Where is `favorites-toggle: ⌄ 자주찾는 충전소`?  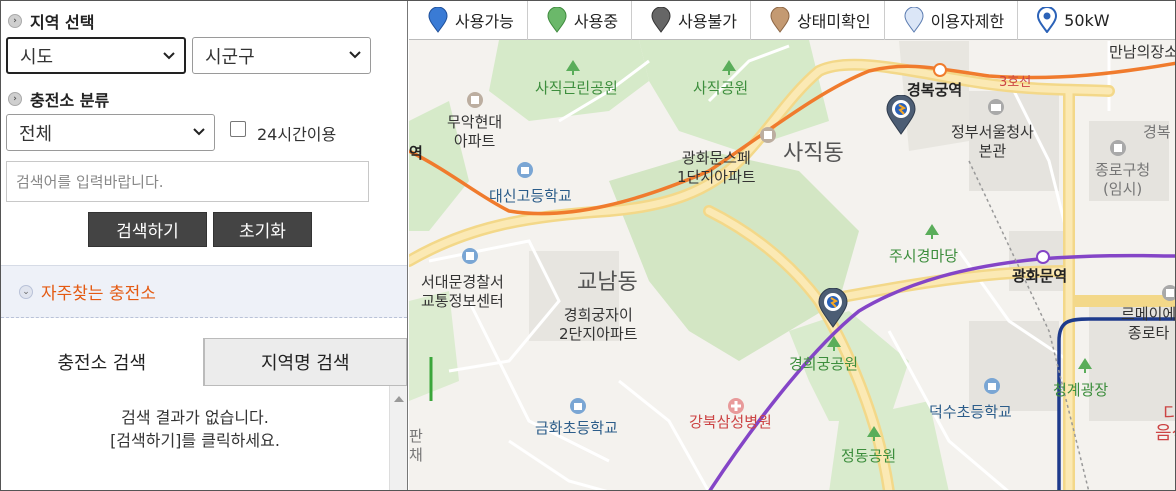
favorites-toggle: ⌄ 자주찾는 충전소 is located at coordinates (204, 291).